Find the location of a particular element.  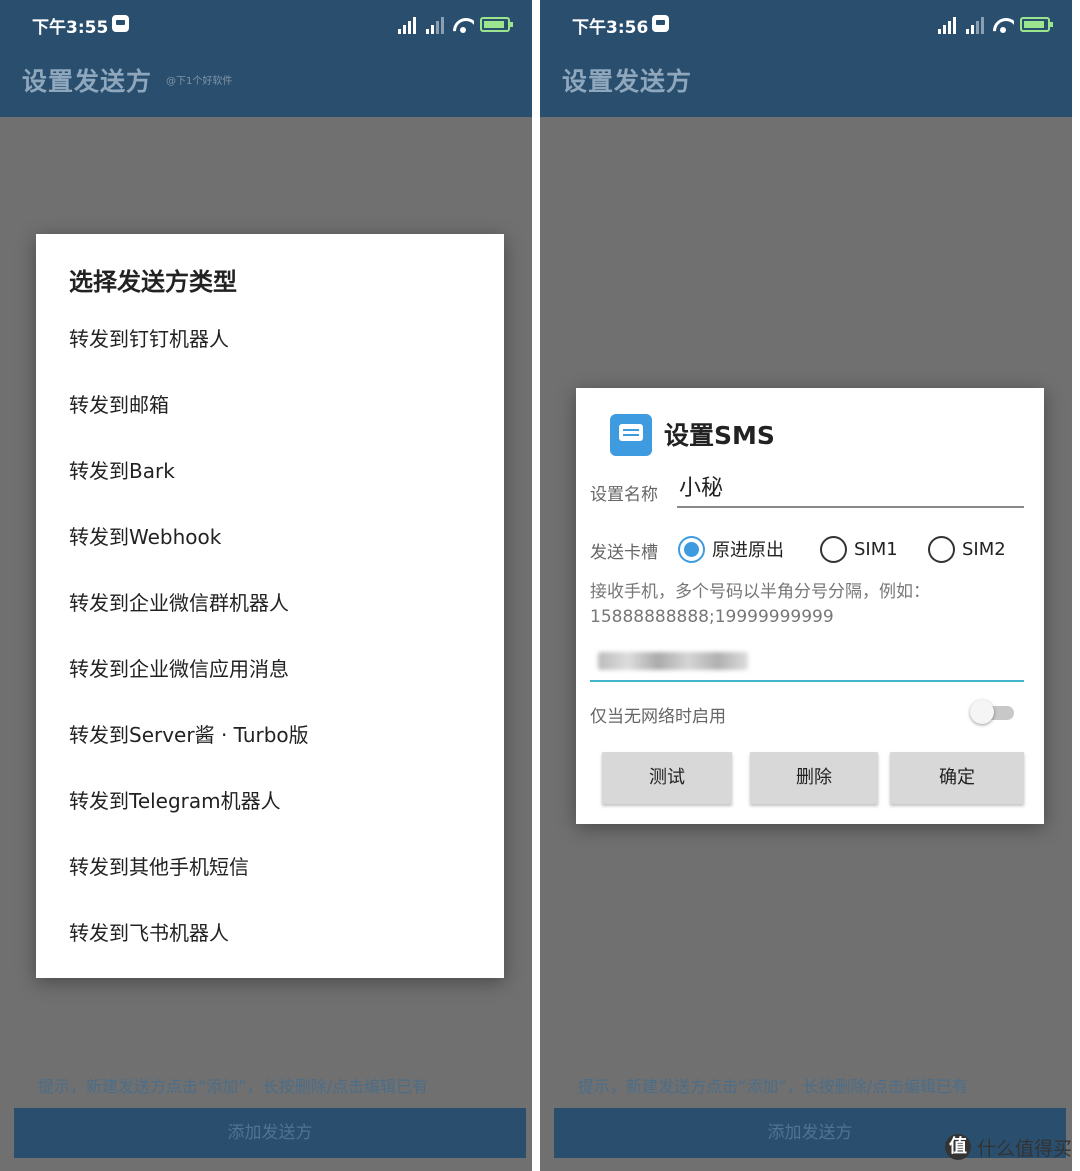

test-button: 测试 is located at coordinates (667, 778).